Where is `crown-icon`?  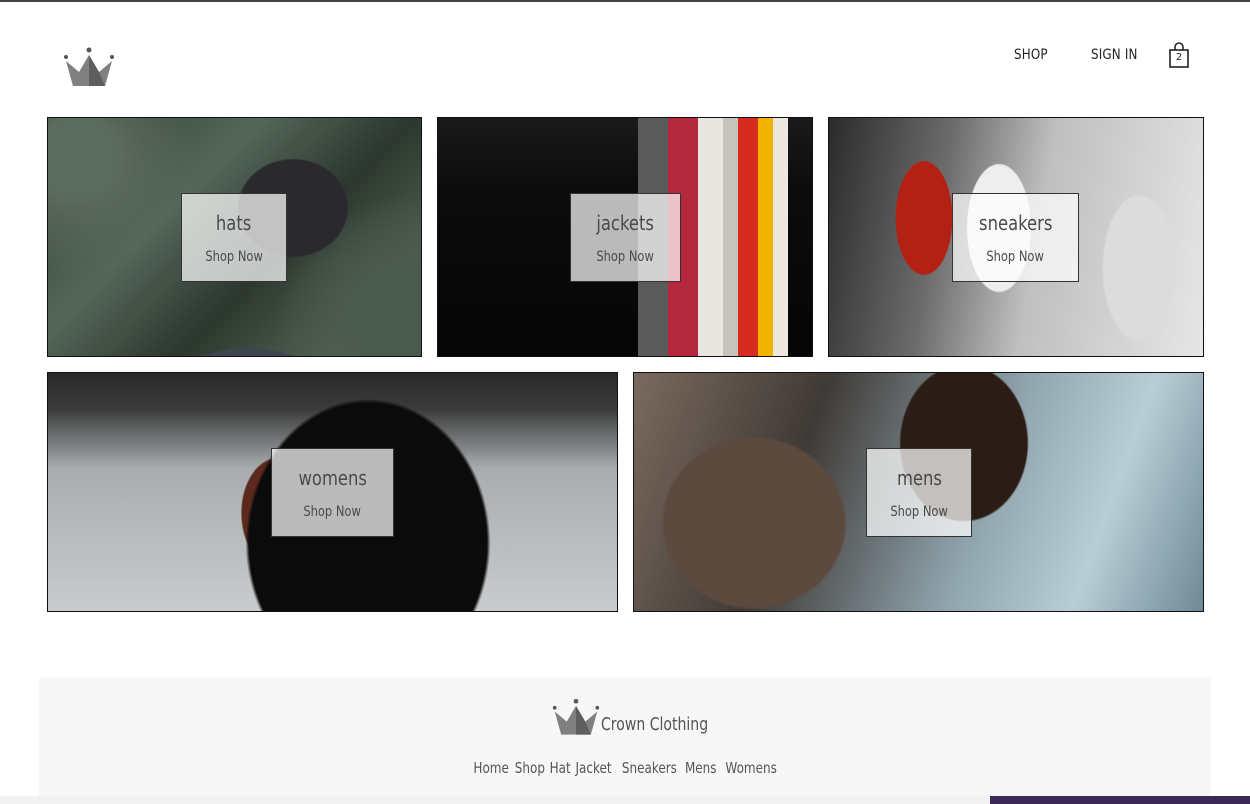 crown-icon is located at coordinates (576, 716).